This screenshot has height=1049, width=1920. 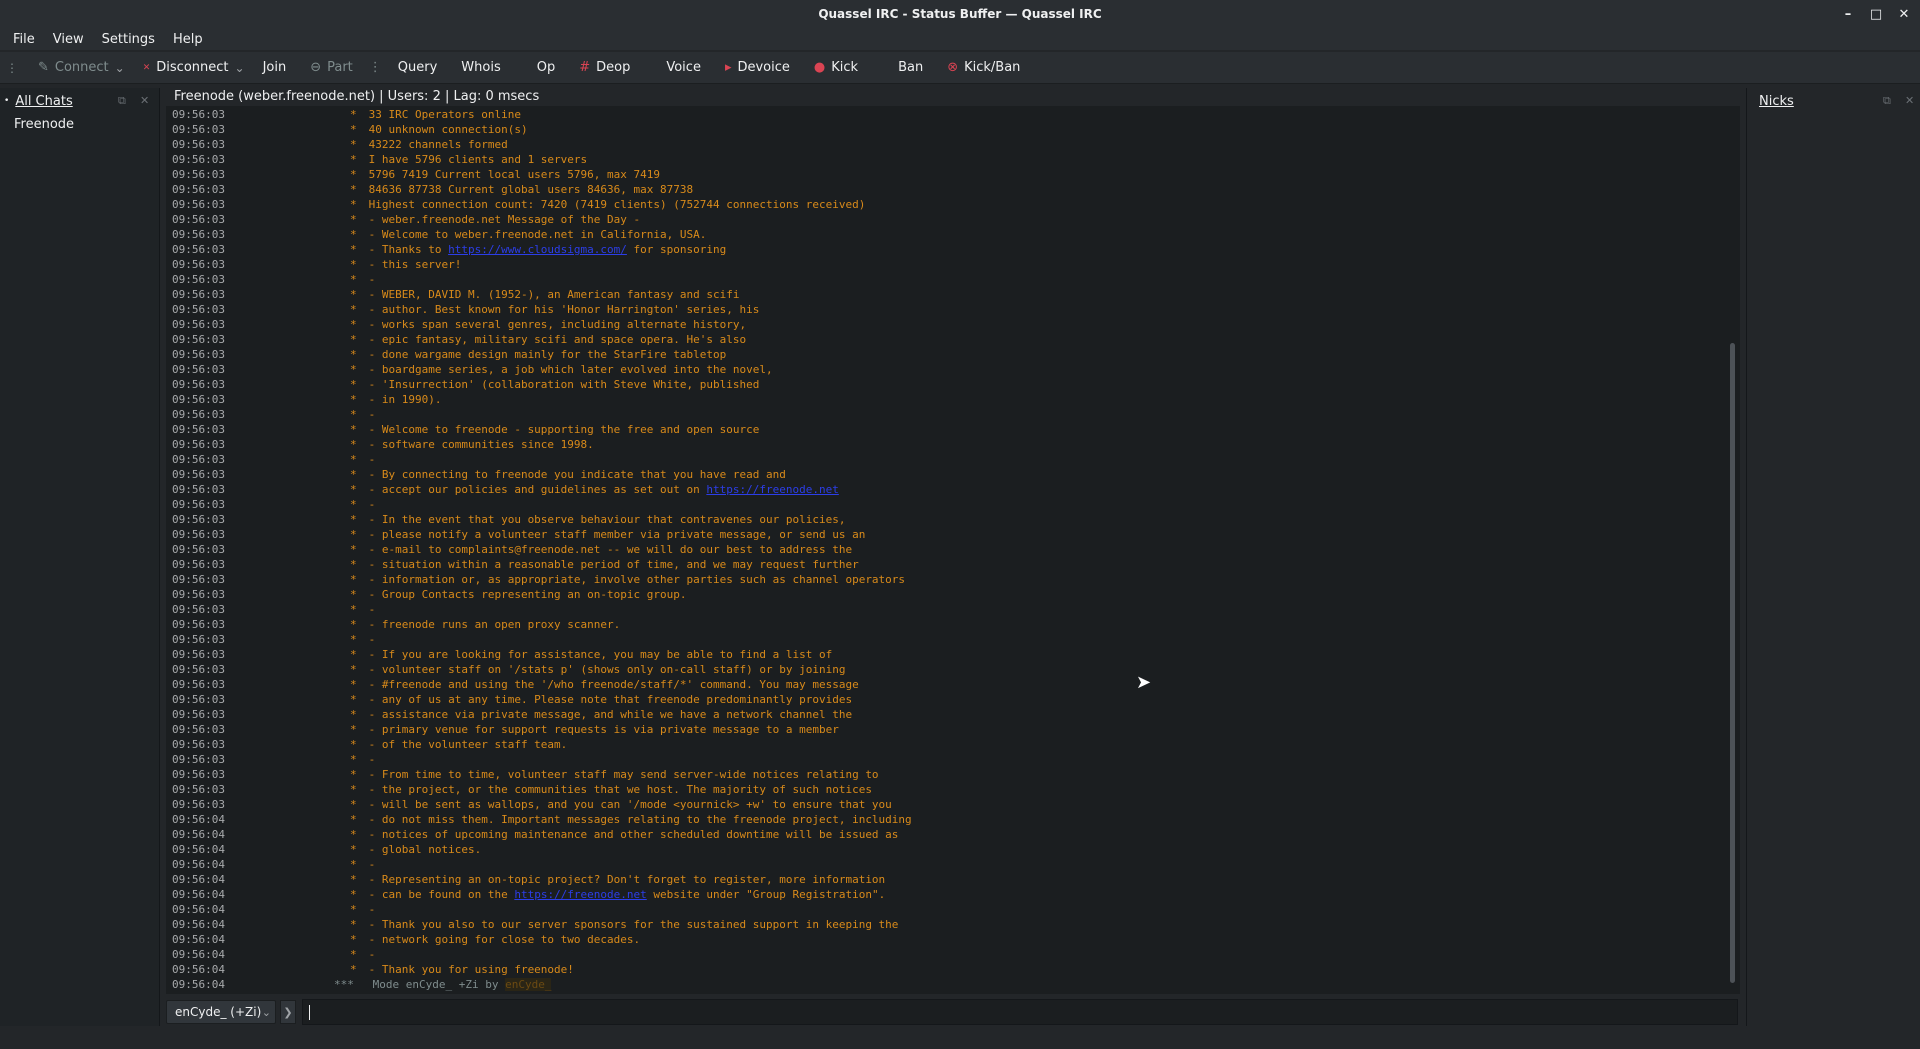 What do you see at coordinates (120, 68) in the screenshot?
I see `connect-dropdown-icon: ⌄` at bounding box center [120, 68].